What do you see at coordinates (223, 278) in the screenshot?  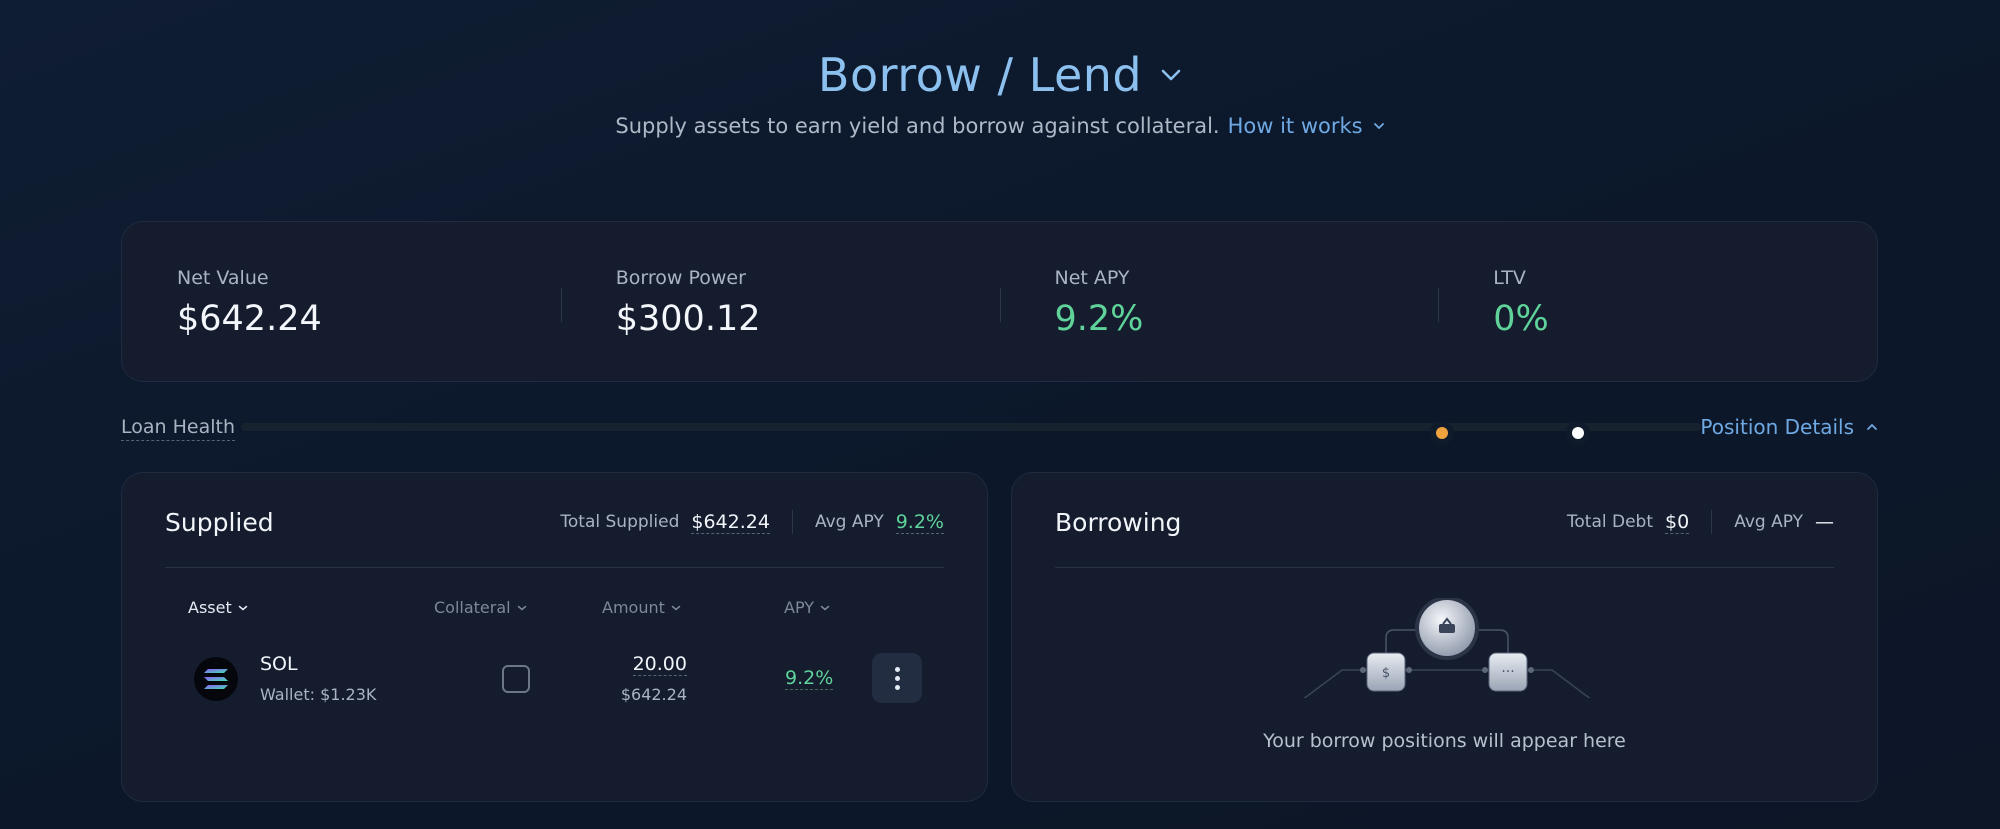 I see `stat-label: Net Value` at bounding box center [223, 278].